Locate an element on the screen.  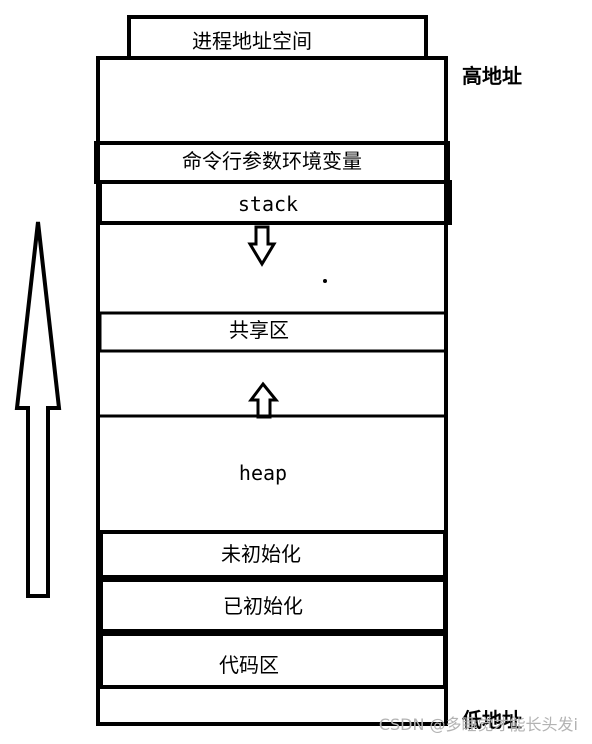
bss-label: 未初始化 is located at coordinates (261, 554).